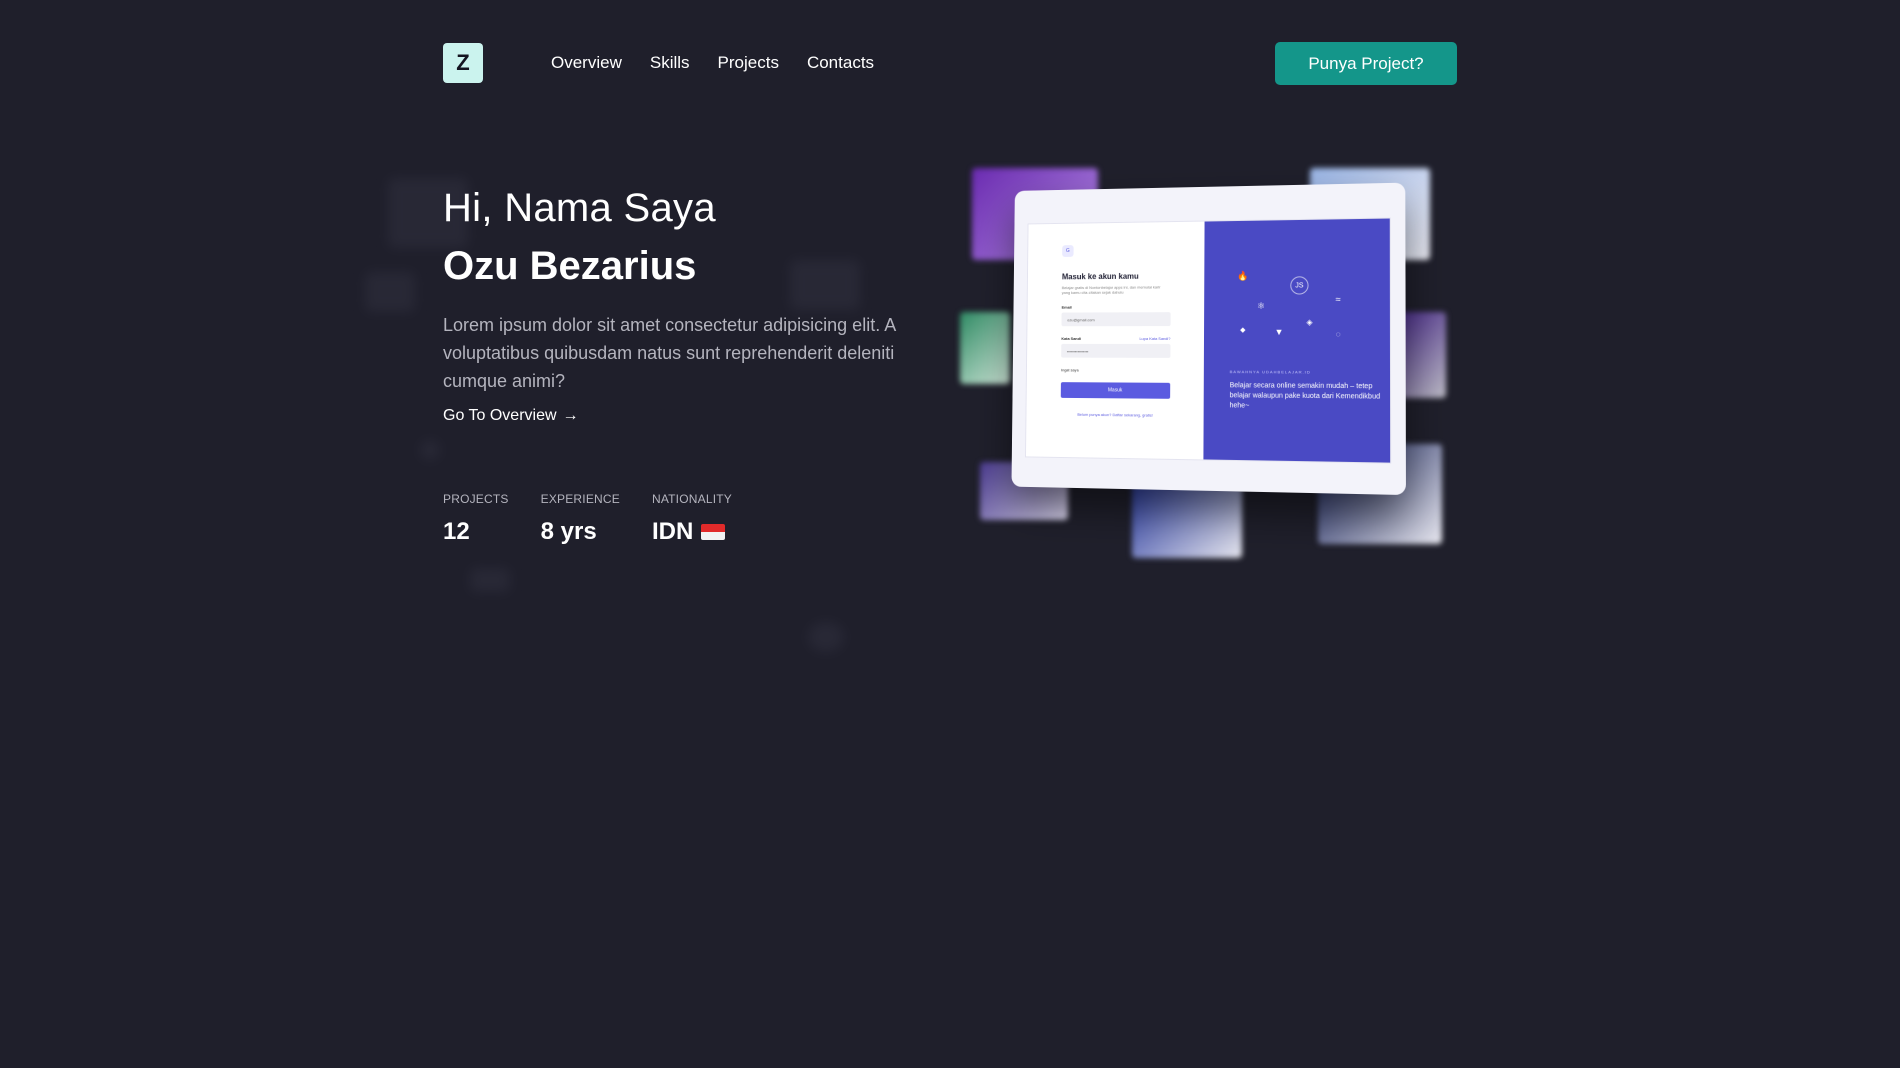  What do you see at coordinates (840, 63) in the screenshot?
I see `nav-contacts: Contacts` at bounding box center [840, 63].